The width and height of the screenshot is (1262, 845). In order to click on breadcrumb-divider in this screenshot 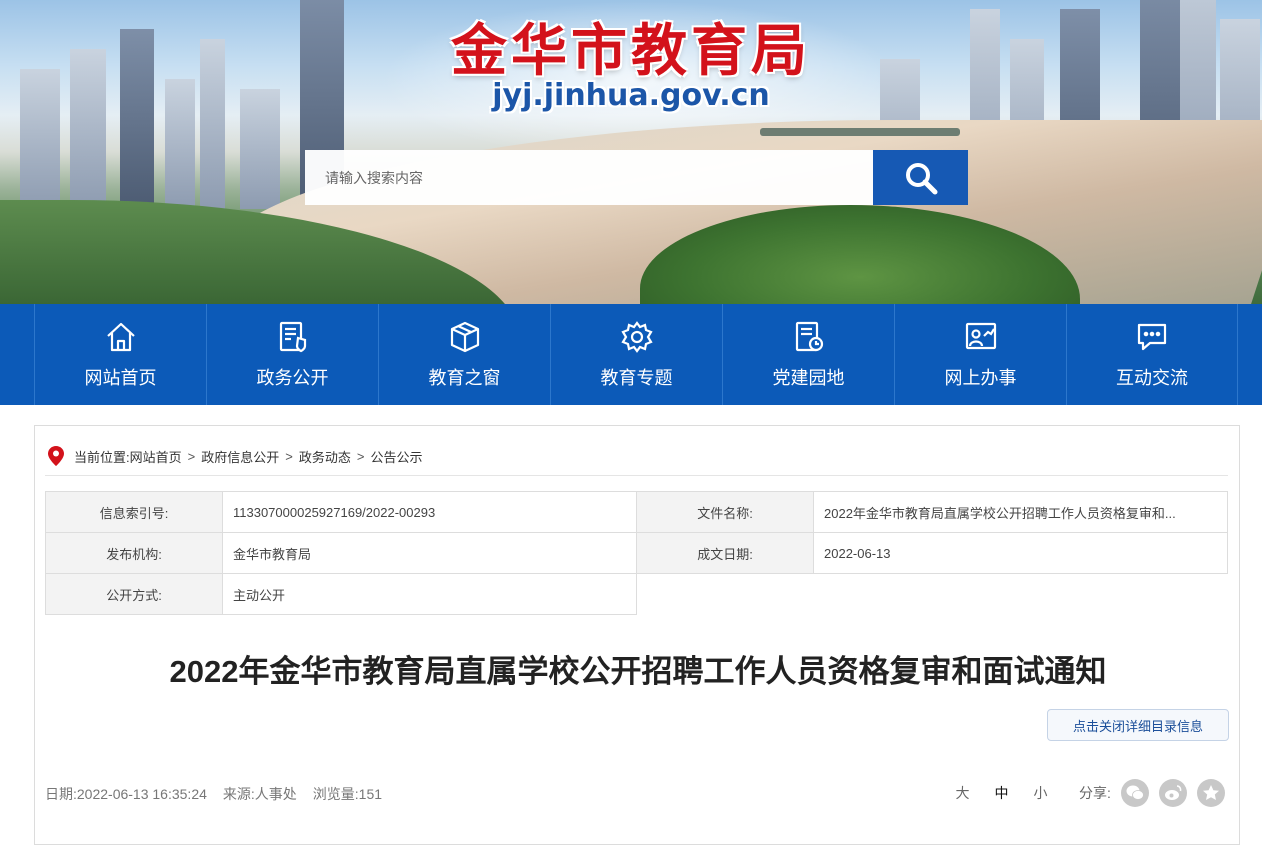, I will do `click(636, 475)`.